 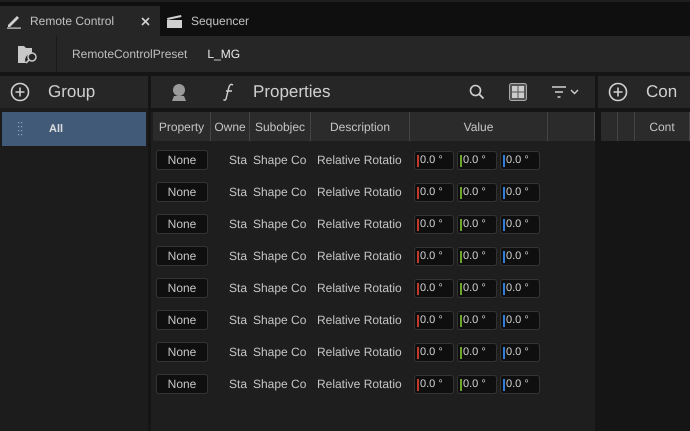 What do you see at coordinates (223, 54) in the screenshot?
I see `preset-name: L_MG` at bounding box center [223, 54].